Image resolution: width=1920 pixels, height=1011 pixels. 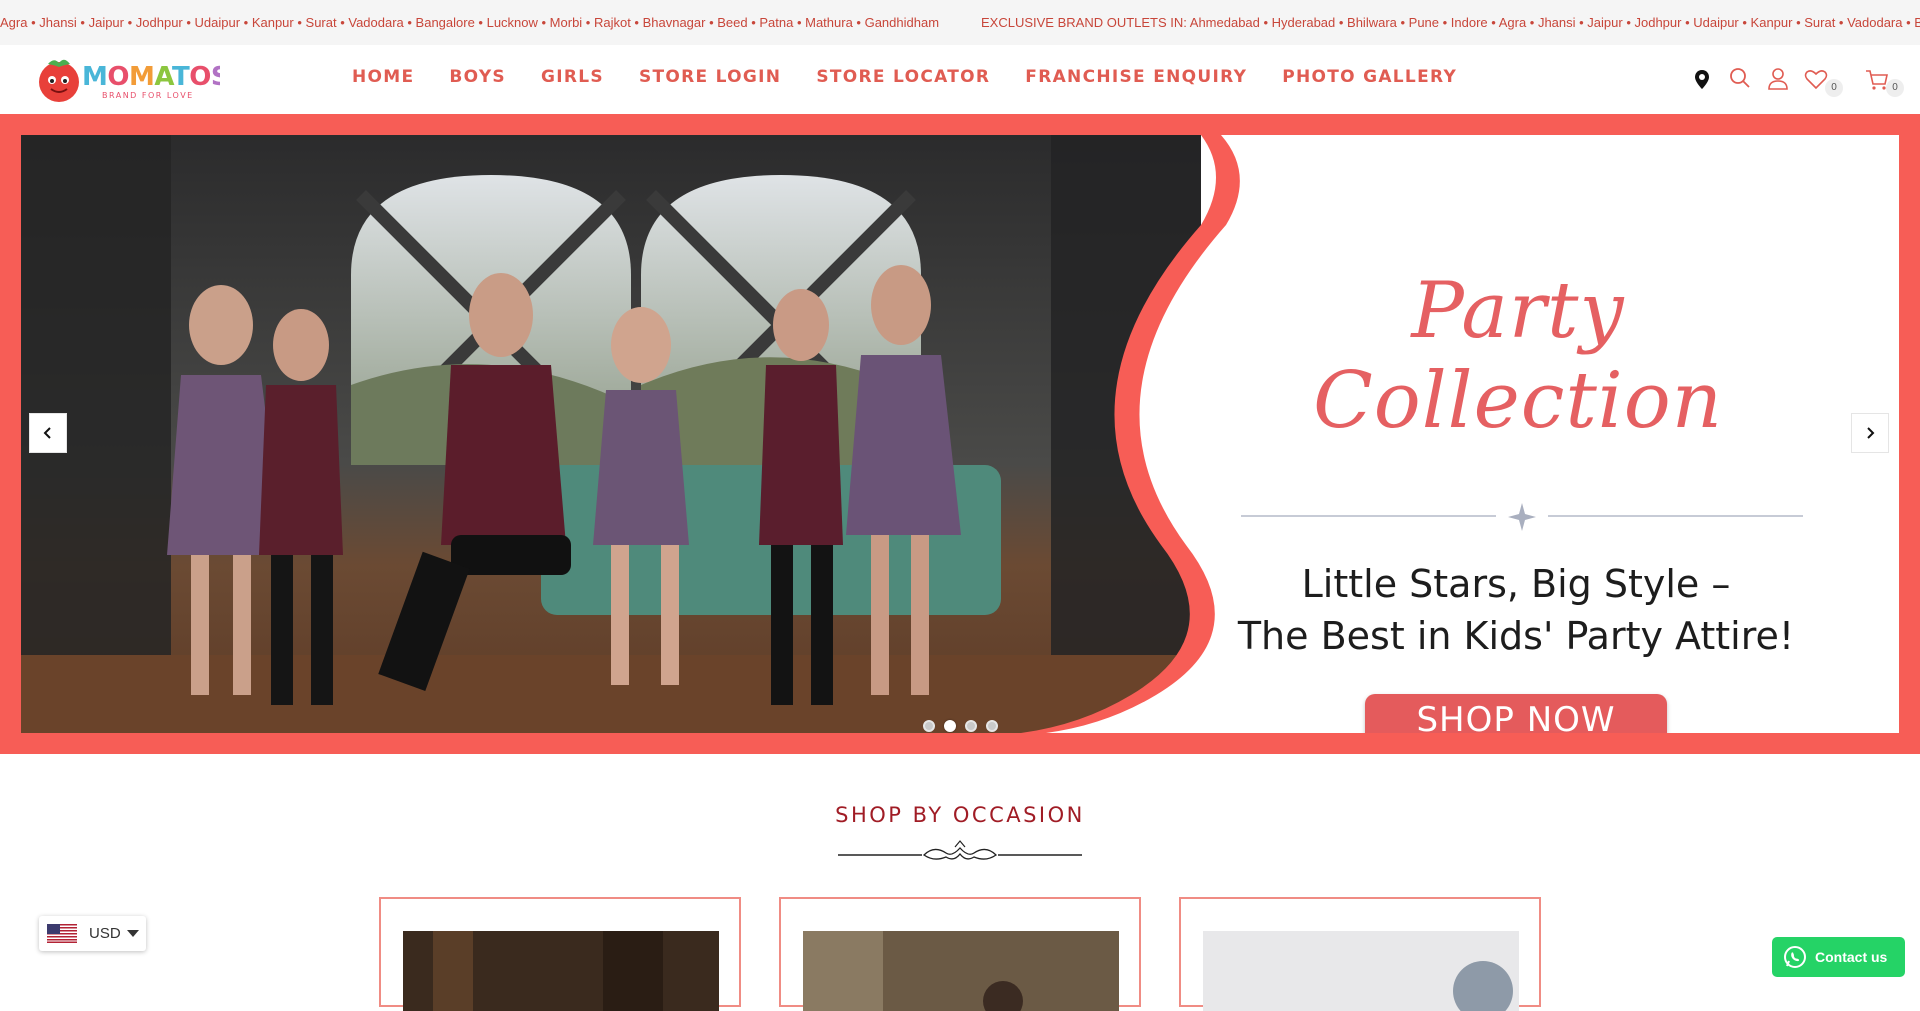 I want to click on user-icon, so click(x=1778, y=79).